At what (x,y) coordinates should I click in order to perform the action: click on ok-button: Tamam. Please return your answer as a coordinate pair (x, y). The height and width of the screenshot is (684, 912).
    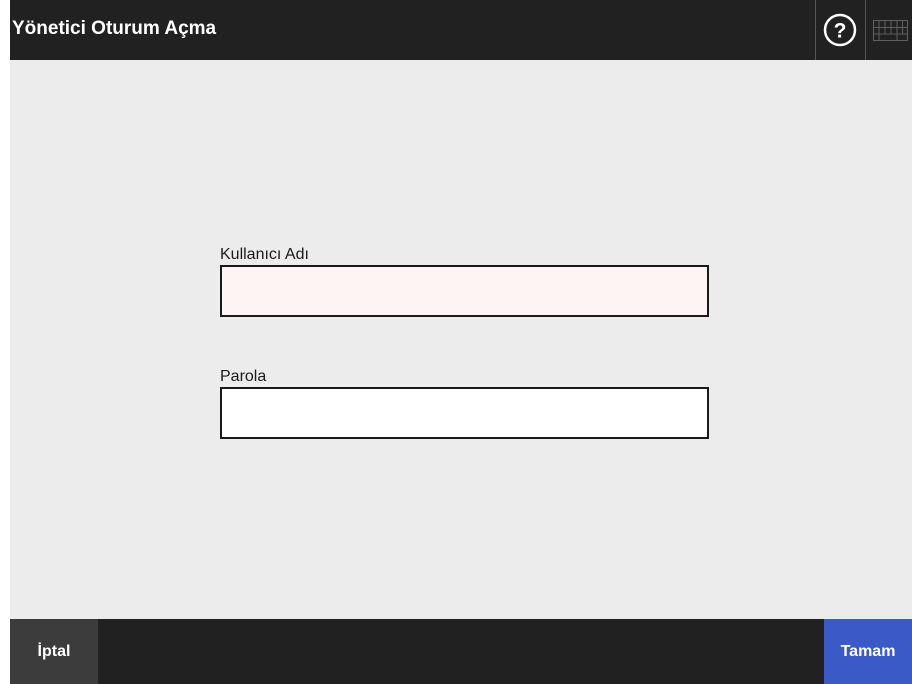
    Looking at the image, I should click on (868, 651).